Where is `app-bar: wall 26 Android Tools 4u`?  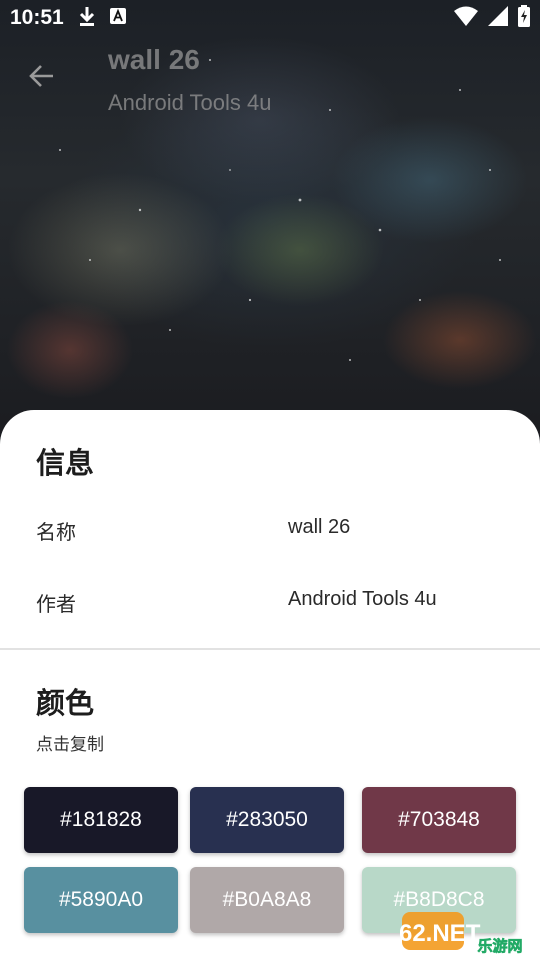
app-bar: wall 26 Android Tools 4u is located at coordinates (270, 88).